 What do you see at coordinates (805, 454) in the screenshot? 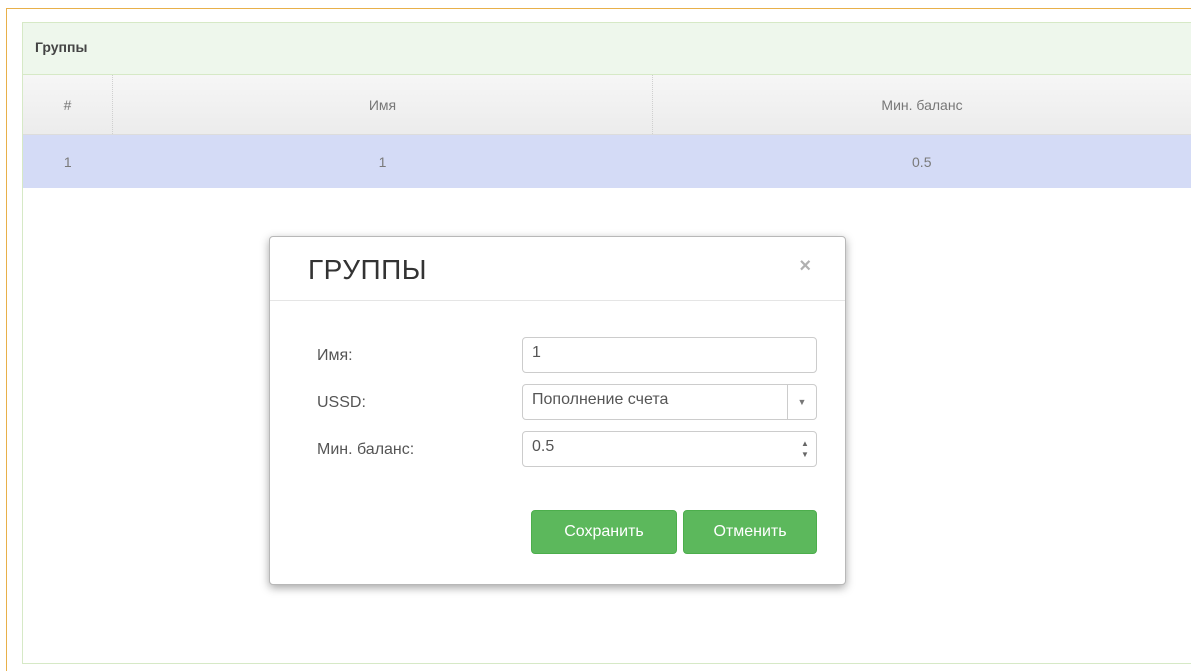
I see `spin-down-icon: ▼` at bounding box center [805, 454].